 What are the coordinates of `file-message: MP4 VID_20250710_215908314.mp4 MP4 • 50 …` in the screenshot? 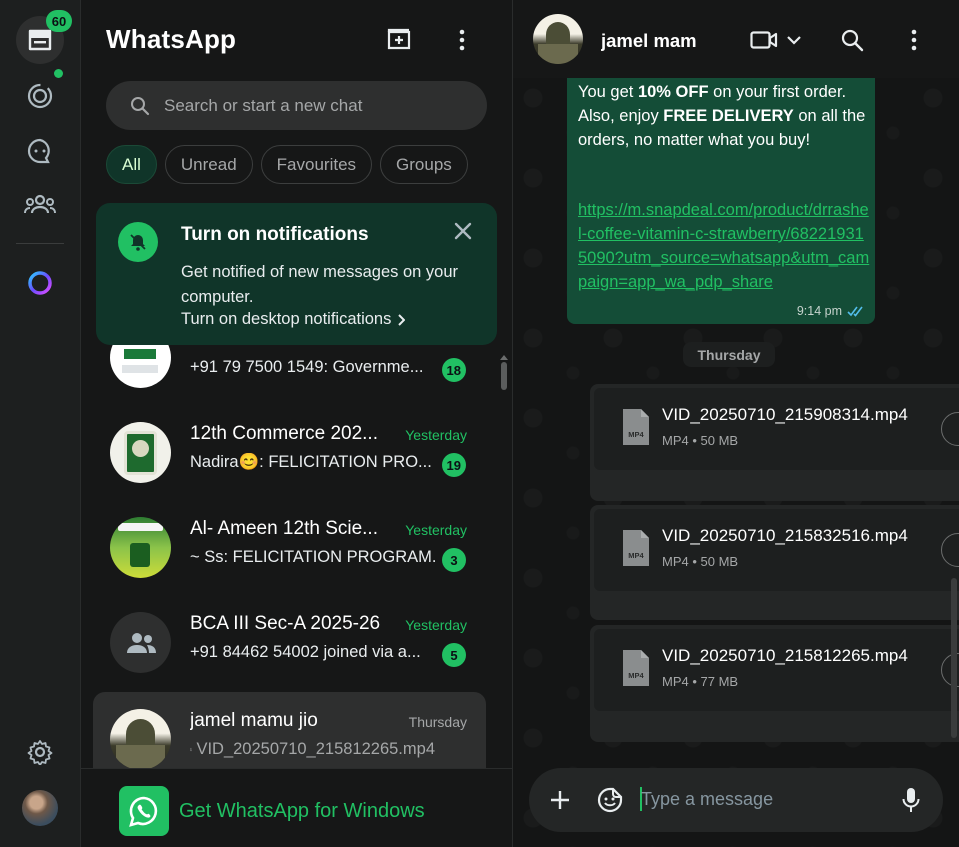 It's located at (774, 442).